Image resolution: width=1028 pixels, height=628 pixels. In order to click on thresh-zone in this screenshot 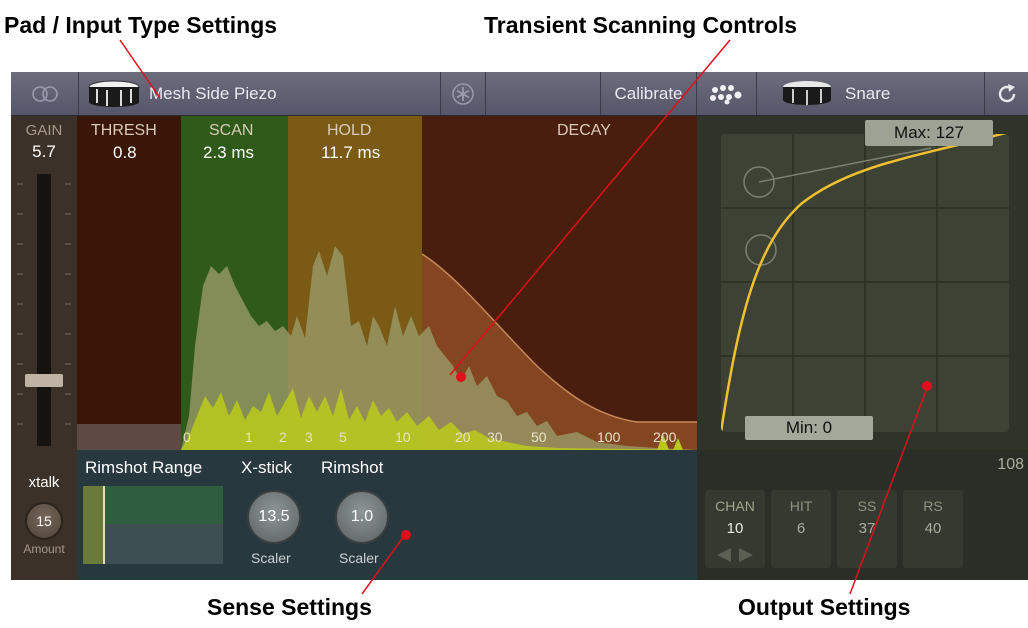, I will do `click(129, 283)`.